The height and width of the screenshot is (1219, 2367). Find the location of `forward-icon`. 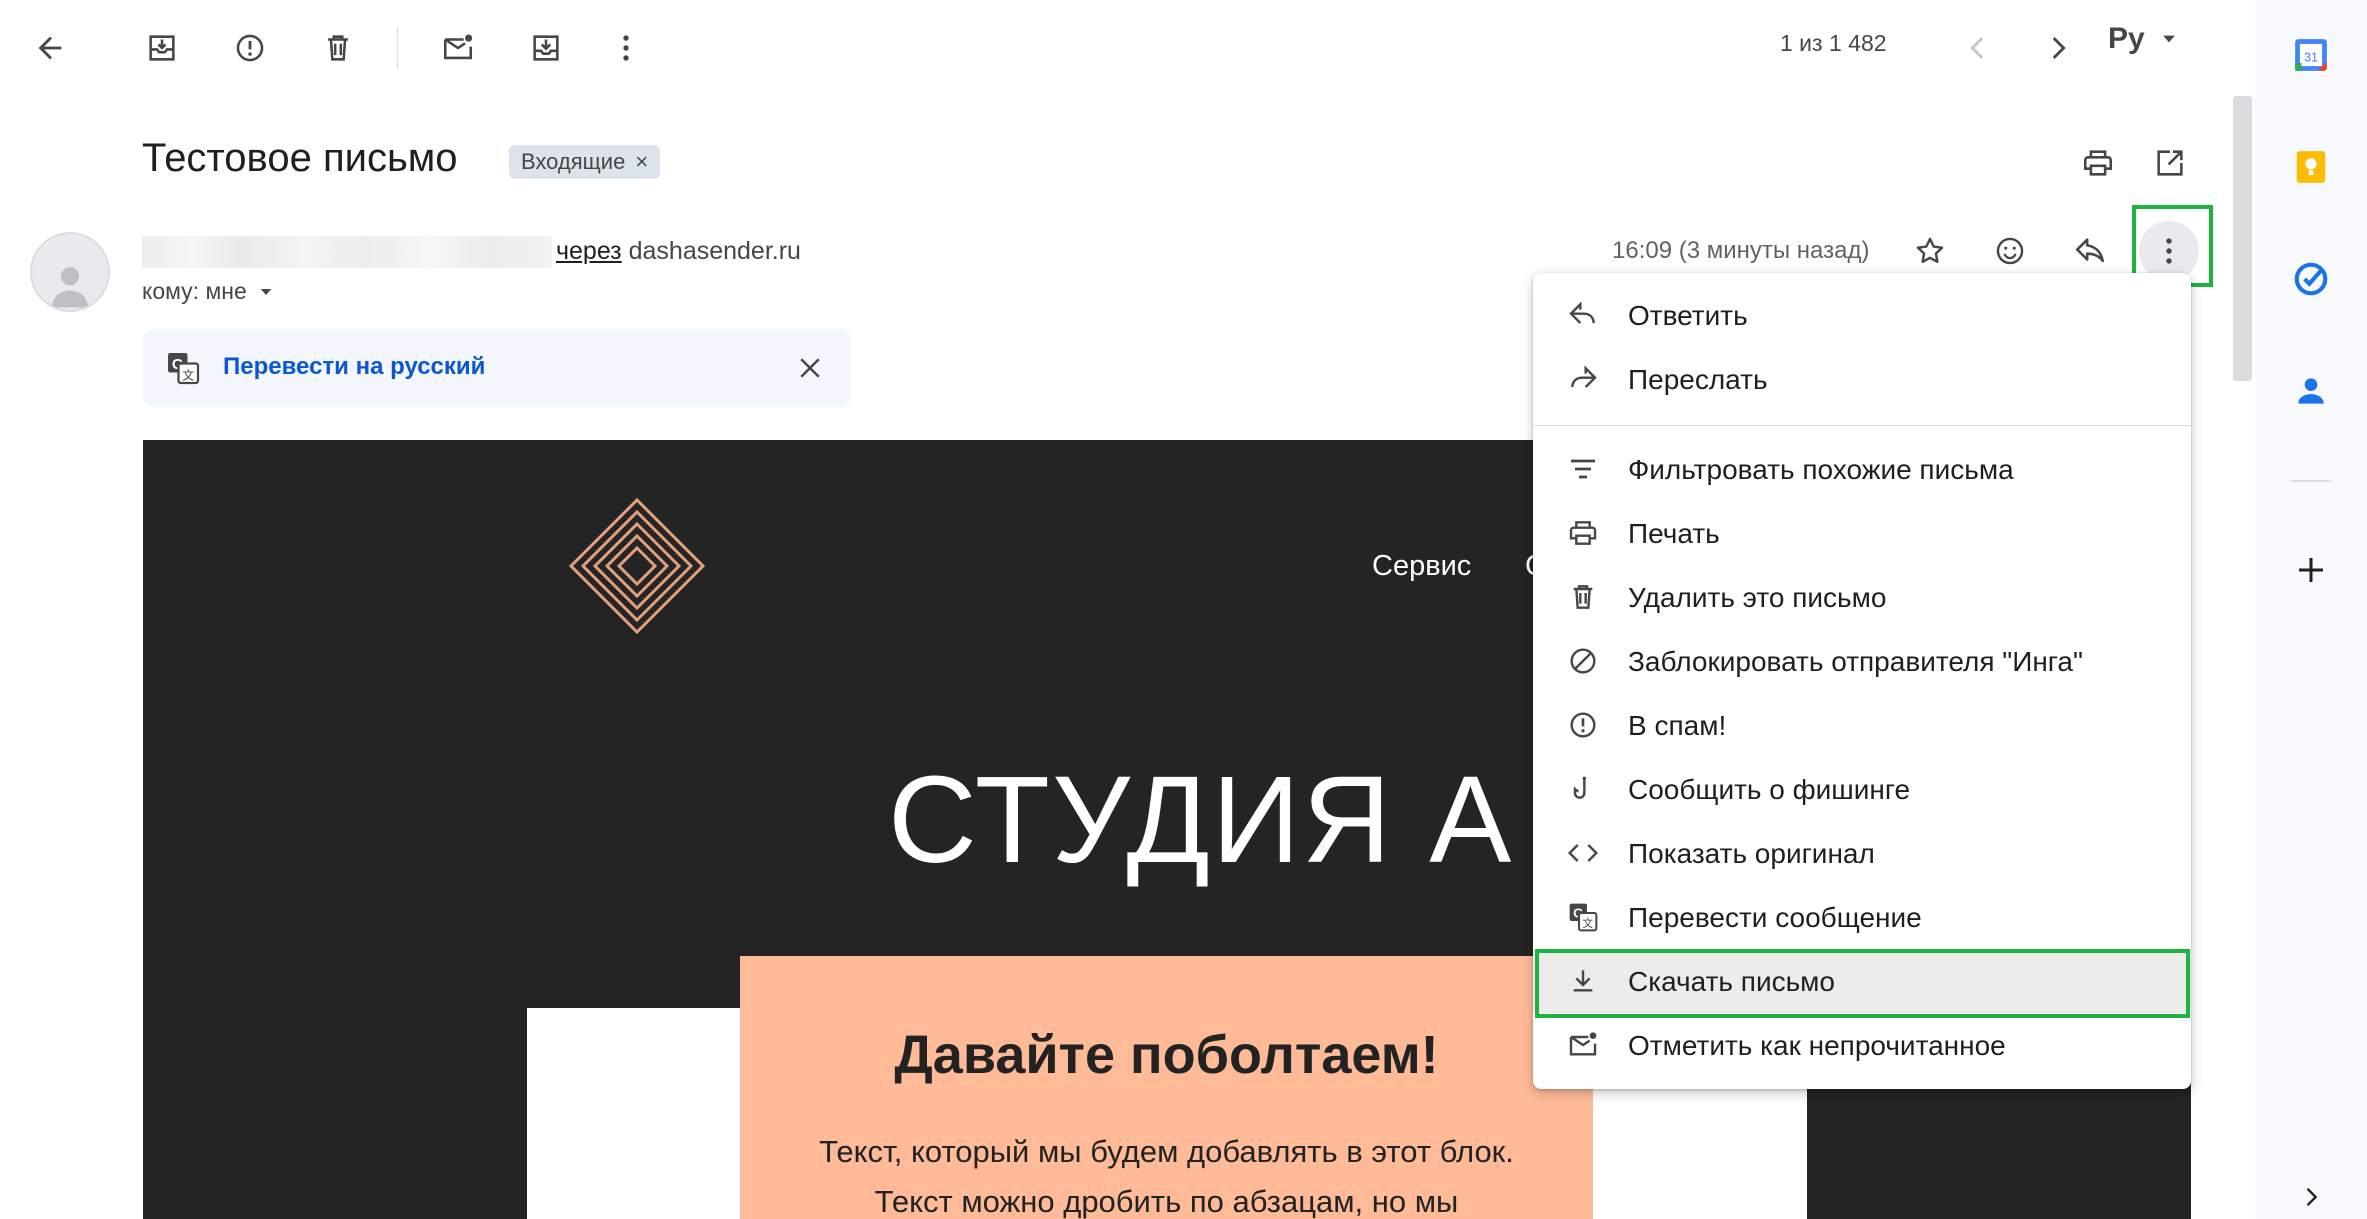

forward-icon is located at coordinates (1583, 379).